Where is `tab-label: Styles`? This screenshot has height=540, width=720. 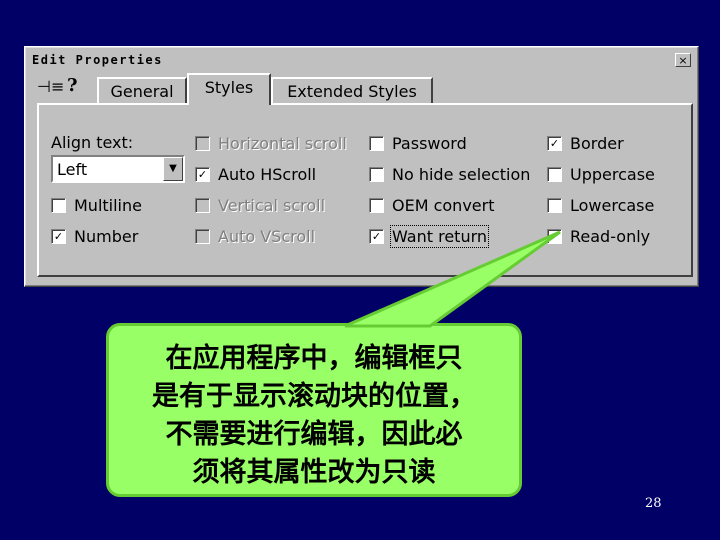
tab-label: Styles is located at coordinates (229, 87).